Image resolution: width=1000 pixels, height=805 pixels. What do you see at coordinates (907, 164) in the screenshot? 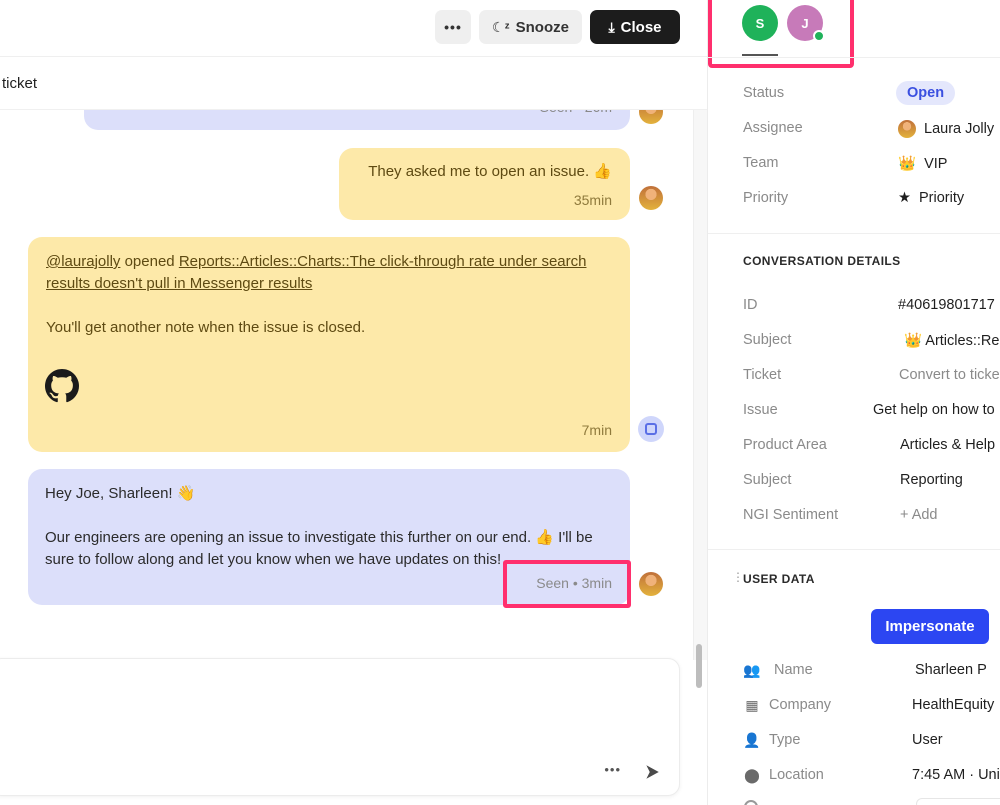
I see `crown-icon: 👑` at bounding box center [907, 164].